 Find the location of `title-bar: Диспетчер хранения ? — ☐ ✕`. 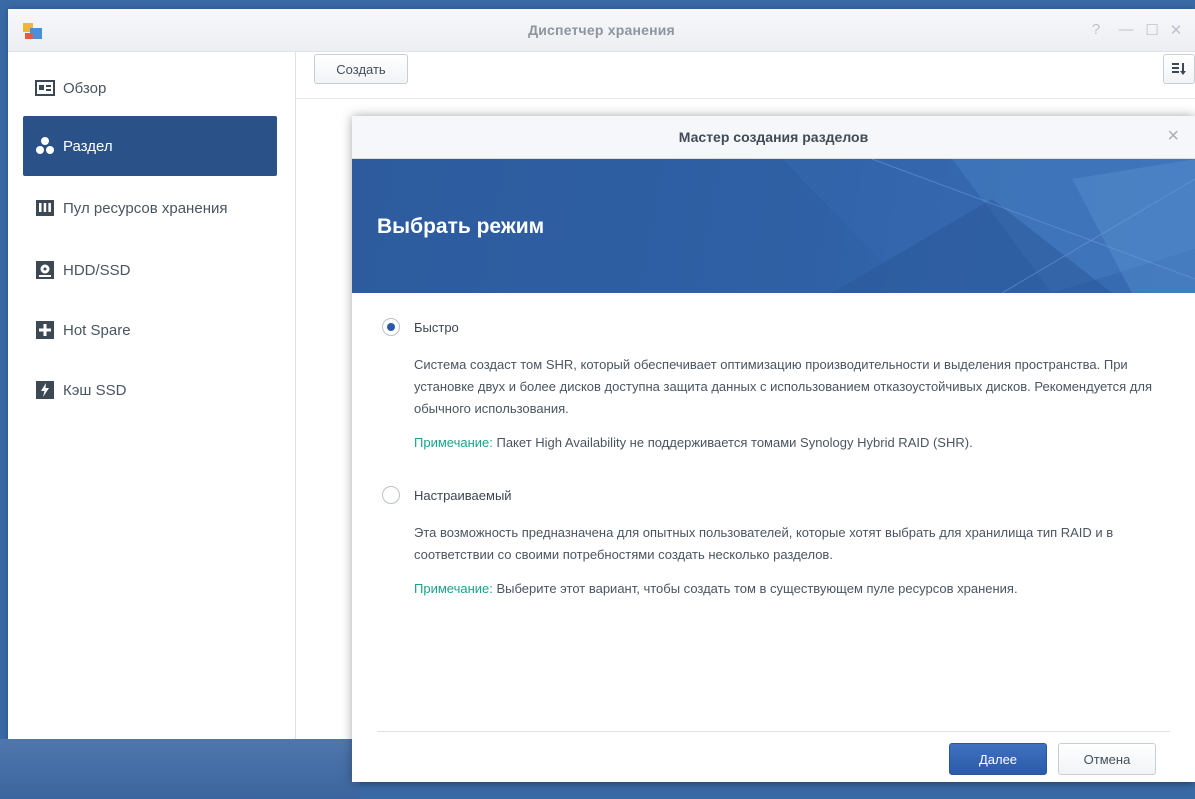

title-bar: Диспетчер хранения ? — ☐ ✕ is located at coordinates (601, 30).